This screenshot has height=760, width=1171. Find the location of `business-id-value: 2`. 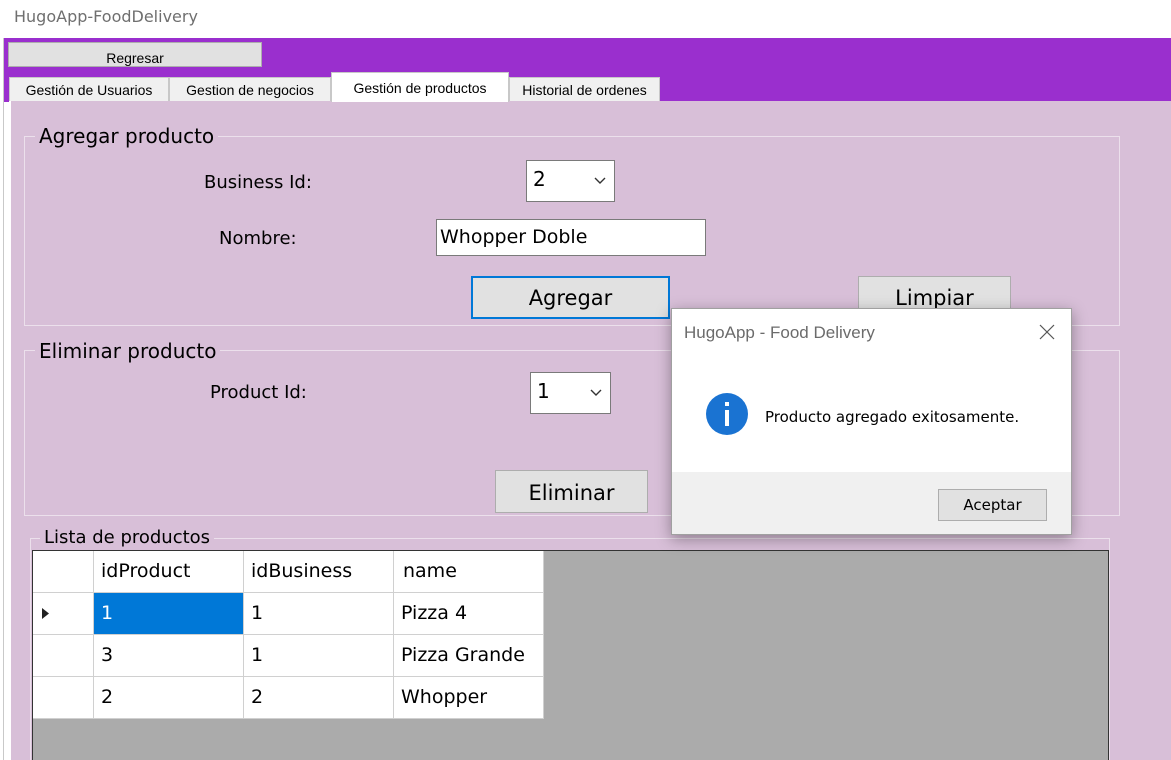

business-id-value: 2 is located at coordinates (539, 179).